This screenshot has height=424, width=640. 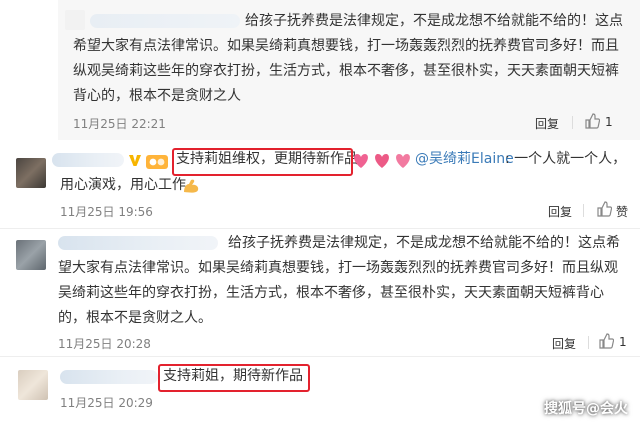 I want to click on comment-highlight-text: 支持莉姐维权，更期待新作品, so click(x=267, y=159).